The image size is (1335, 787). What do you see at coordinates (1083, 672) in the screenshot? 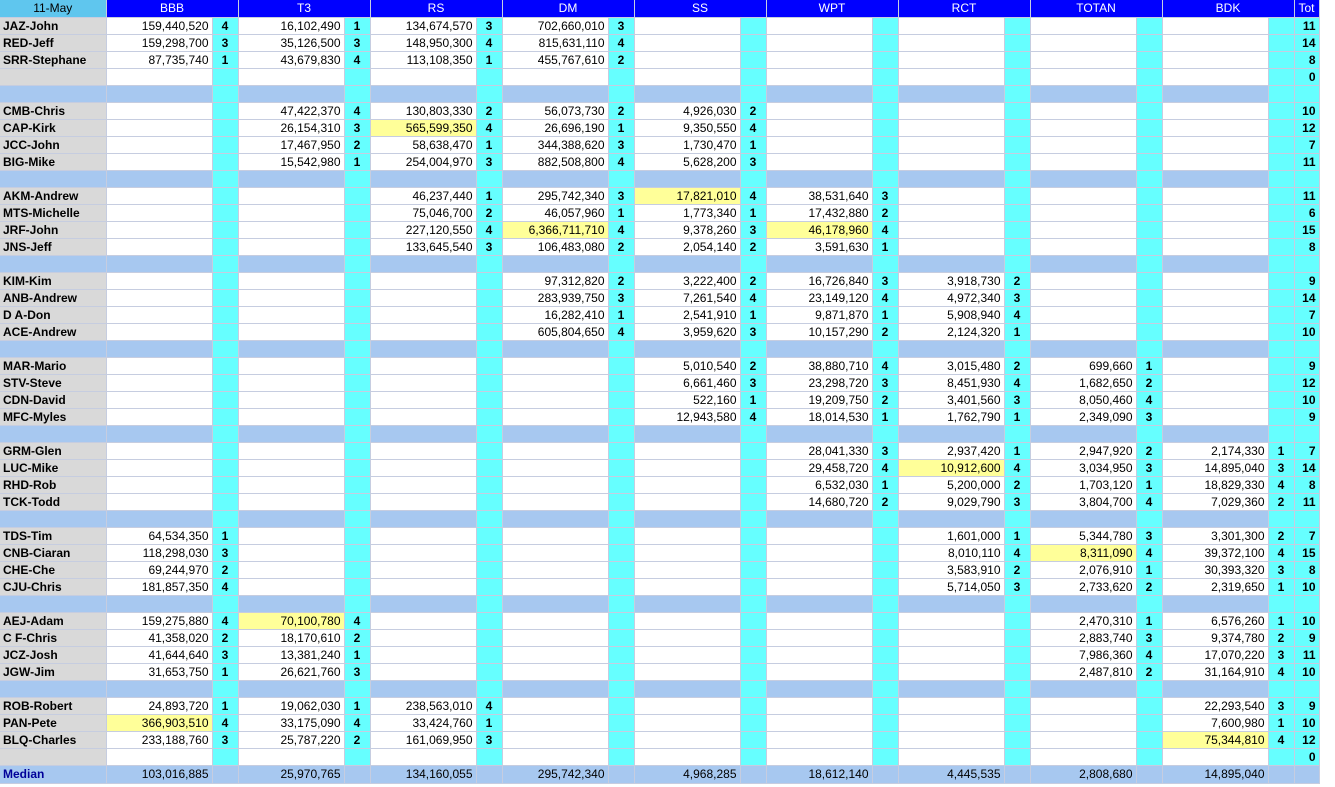
I see `score-cell-totan: 2,487,810` at bounding box center [1083, 672].